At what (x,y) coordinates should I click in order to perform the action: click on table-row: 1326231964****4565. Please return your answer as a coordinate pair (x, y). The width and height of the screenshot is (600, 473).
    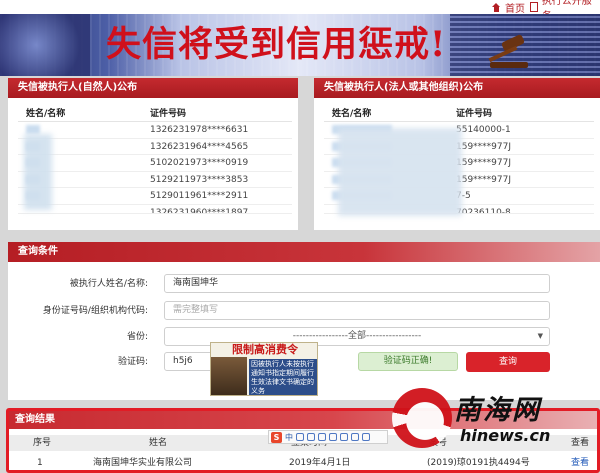
    Looking at the image, I should click on (155, 147).